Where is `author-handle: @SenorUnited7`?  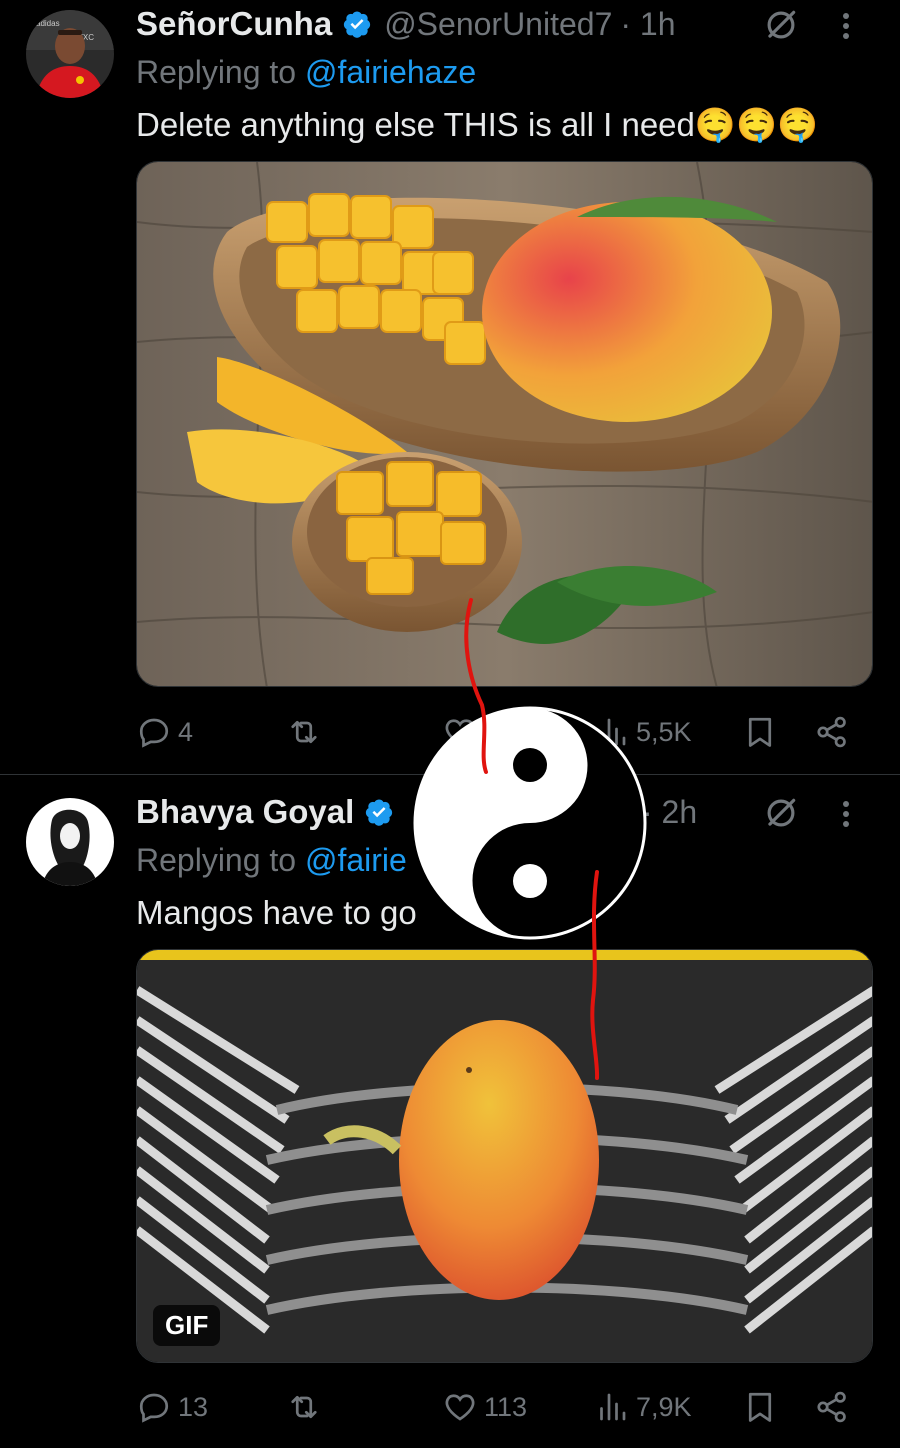
author-handle: @SenorUnited7 is located at coordinates (498, 24).